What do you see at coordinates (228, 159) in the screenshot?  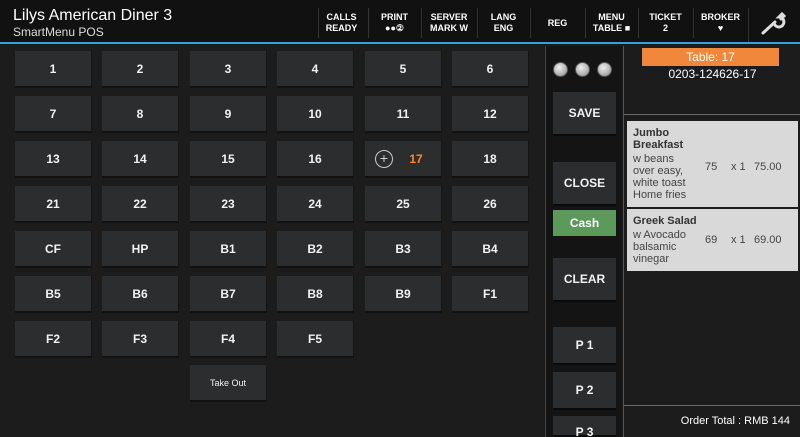 I see `table-button: 15` at bounding box center [228, 159].